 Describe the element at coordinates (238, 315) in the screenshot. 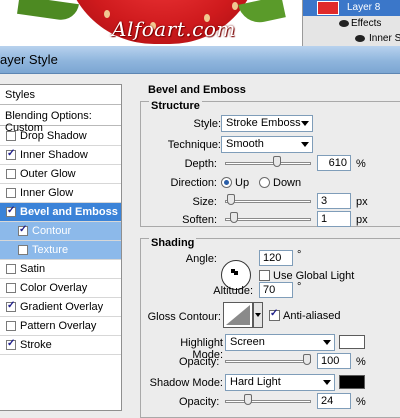

I see `gloss-contour-preview` at that location.